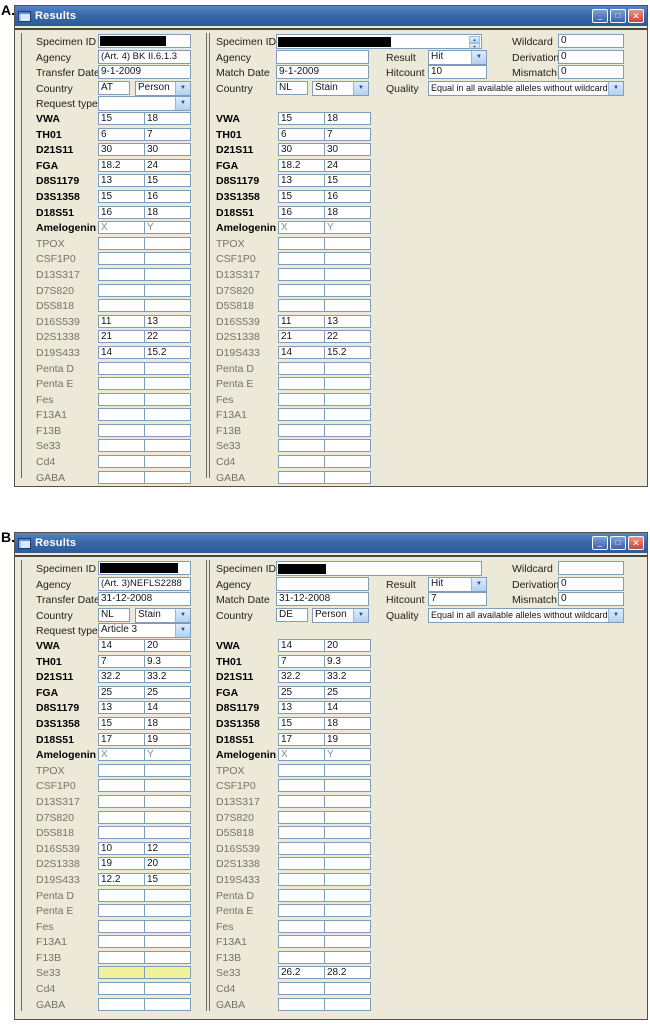 Image resolution: width=650 pixels, height=1025 pixels. Describe the element at coordinates (301, 973) in the screenshot. I see `allele-1-field: 26.2` at that location.